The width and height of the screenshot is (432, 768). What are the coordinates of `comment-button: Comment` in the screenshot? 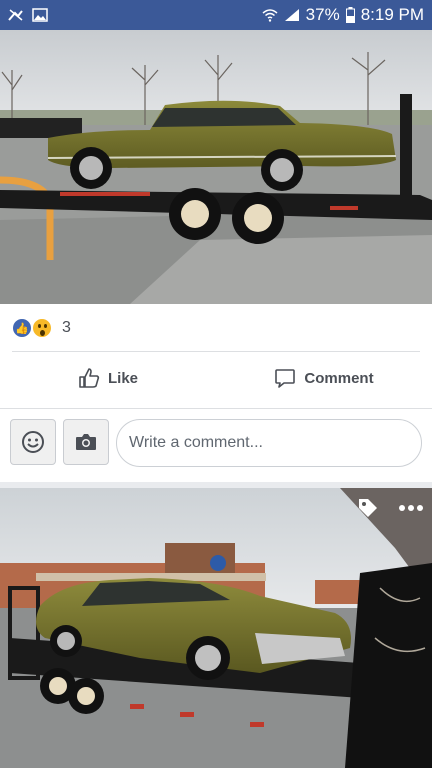 It's located at (324, 378).